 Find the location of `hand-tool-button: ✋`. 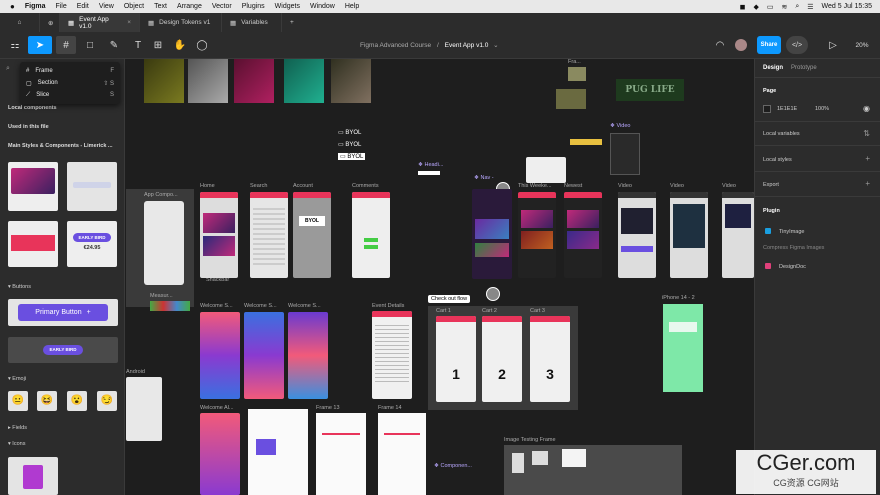

hand-tool-button: ✋ is located at coordinates (180, 45).